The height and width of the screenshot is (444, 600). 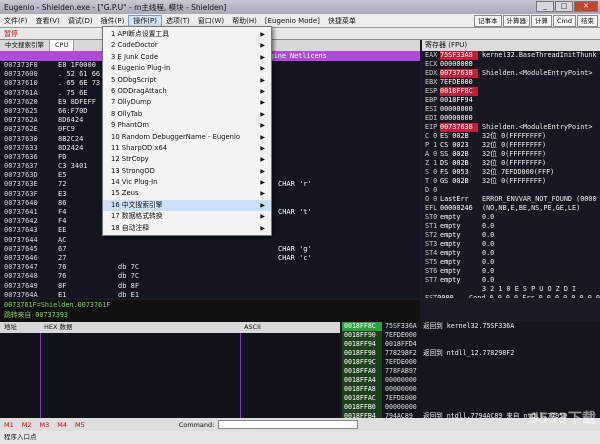 What do you see at coordinates (187, 57) in the screenshot?
I see `plugin-menu-item: 3 E Junk Code ▶` at bounding box center [187, 57].